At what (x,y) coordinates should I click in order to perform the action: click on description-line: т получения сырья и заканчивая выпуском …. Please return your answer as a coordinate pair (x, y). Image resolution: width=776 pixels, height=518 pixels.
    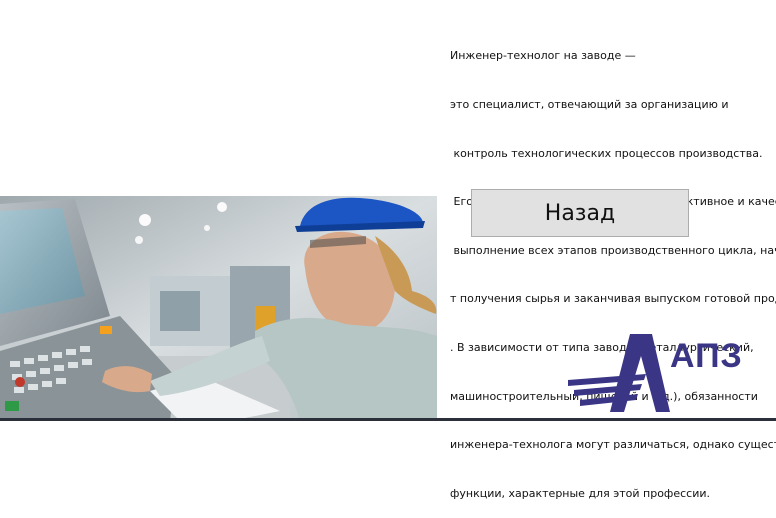
    Looking at the image, I should click on (613, 299).